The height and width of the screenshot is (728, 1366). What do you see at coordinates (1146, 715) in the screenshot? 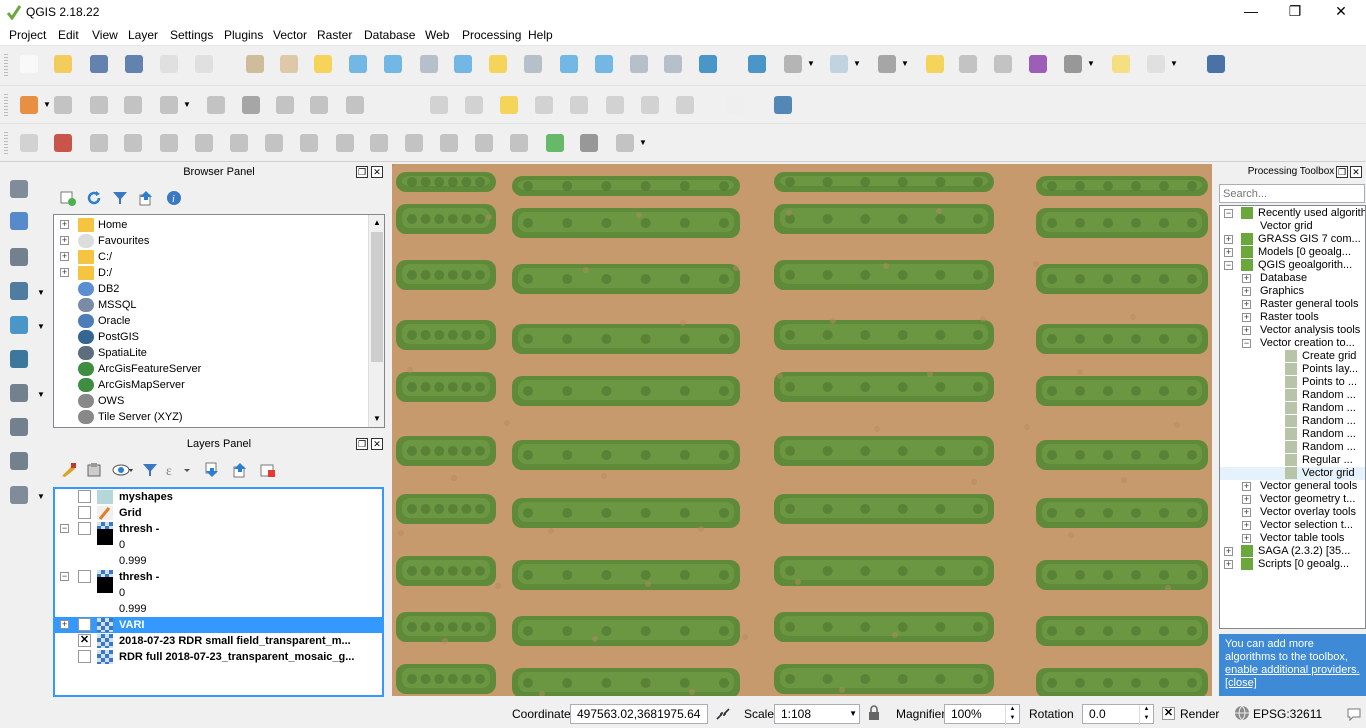
I see `rotation-spinner: ▲ ▼` at bounding box center [1146, 715].